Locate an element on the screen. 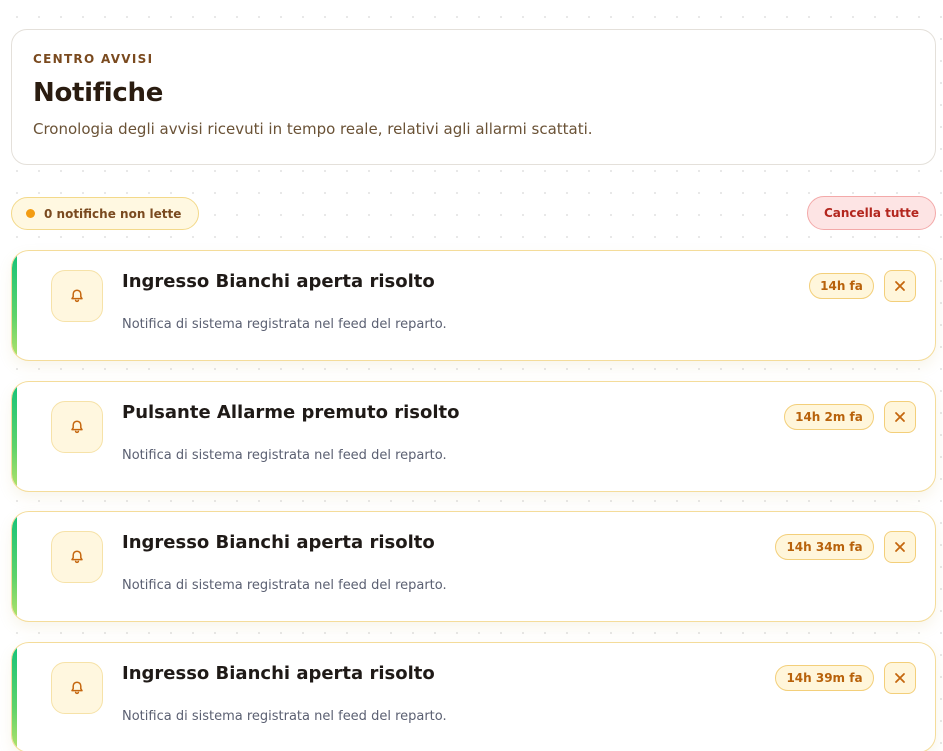  notification-time-badge: 14h 34m fa is located at coordinates (824, 547).